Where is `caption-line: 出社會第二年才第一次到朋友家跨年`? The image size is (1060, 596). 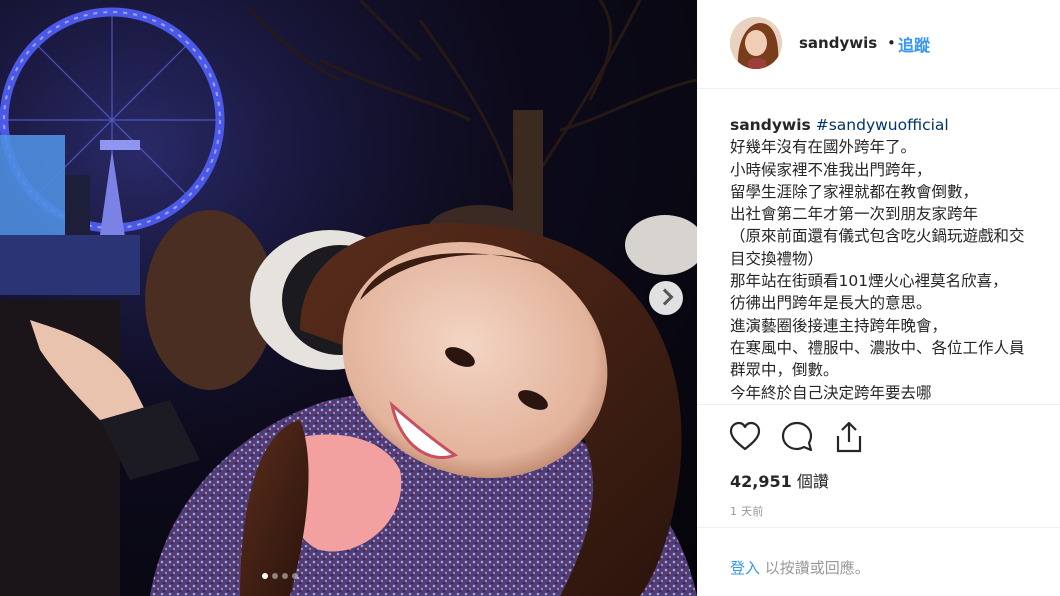 caption-line: 出社會第二年才第一次到朋友家跨年 is located at coordinates (854, 214).